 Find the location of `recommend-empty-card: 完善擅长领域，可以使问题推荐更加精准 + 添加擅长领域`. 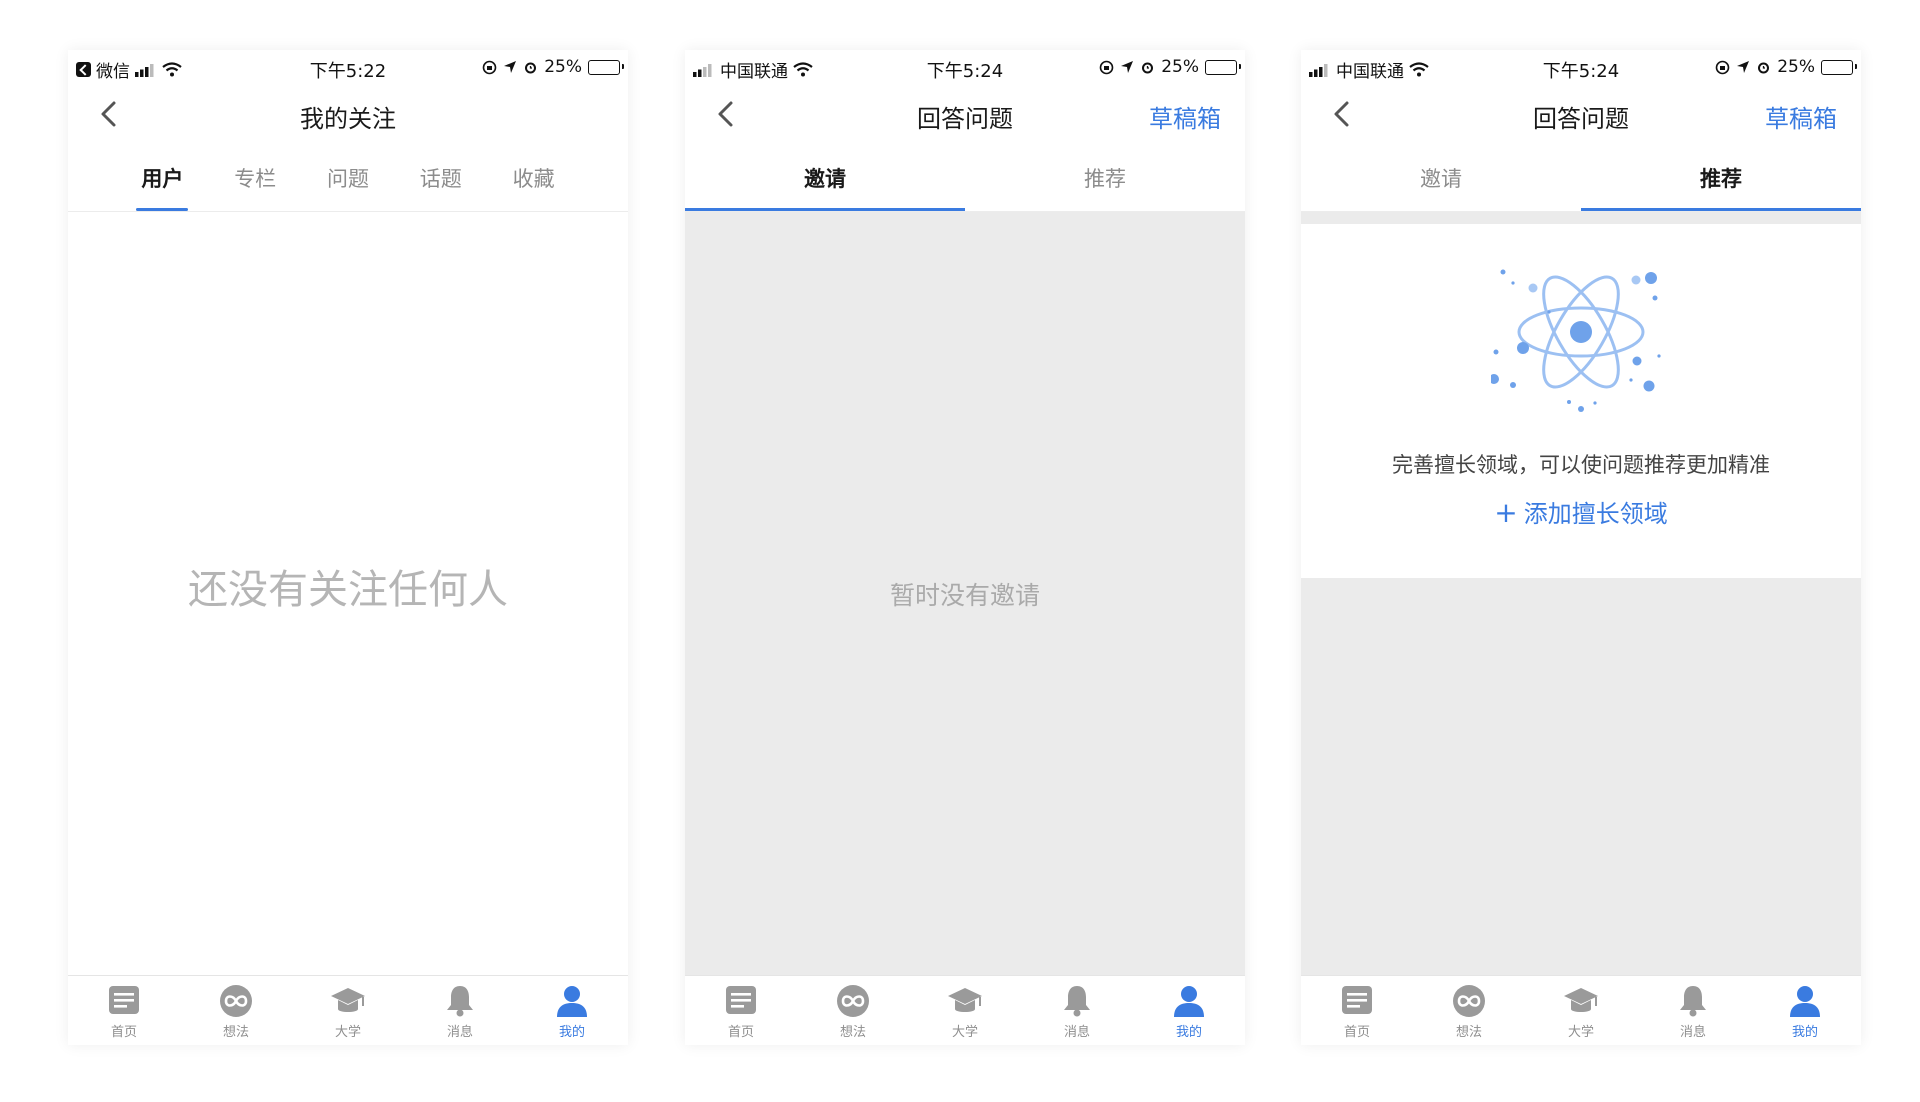

recommend-empty-card: 完善擅长领域，可以使问题推荐更加精准 + 添加擅长领域 is located at coordinates (1581, 401).